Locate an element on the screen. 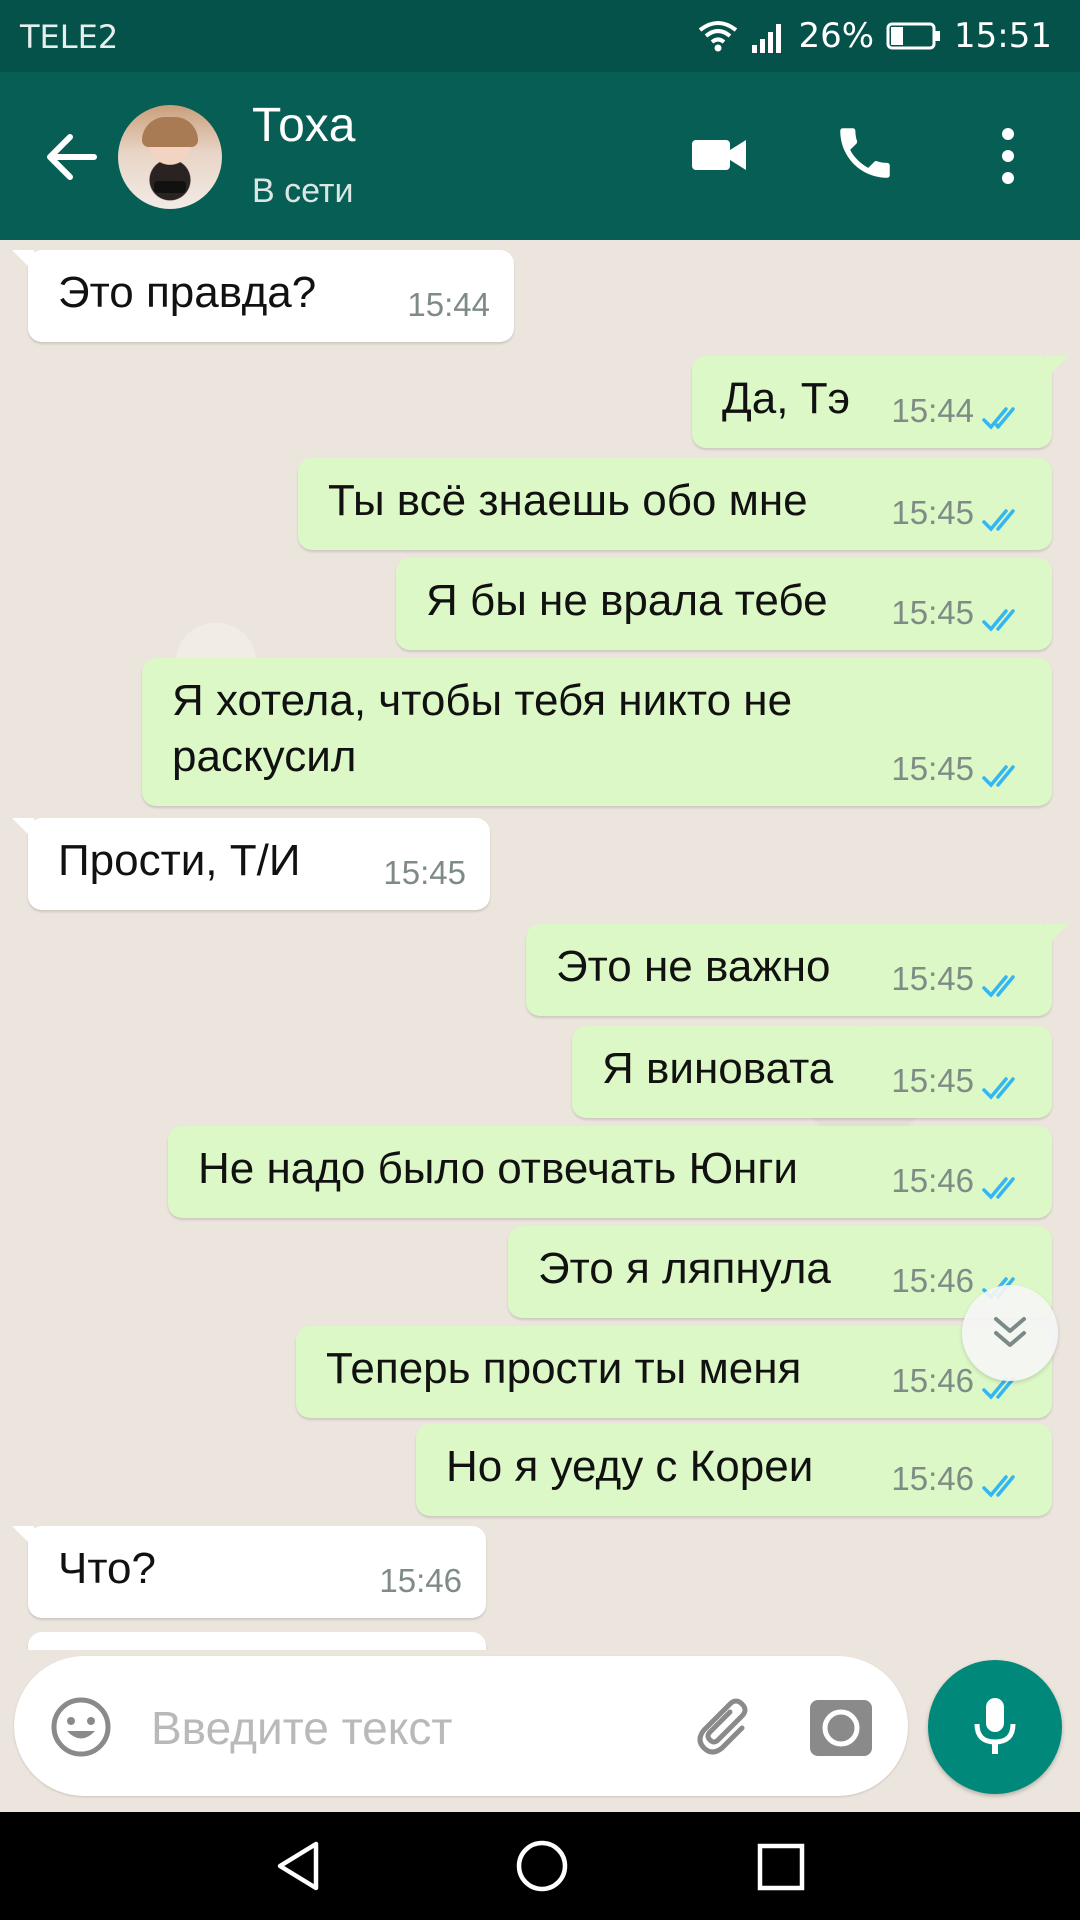 Image resolution: width=1080 pixels, height=1920 pixels. message-outgoing: Ты всё знаешь обо мне 15:45 is located at coordinates (675, 504).